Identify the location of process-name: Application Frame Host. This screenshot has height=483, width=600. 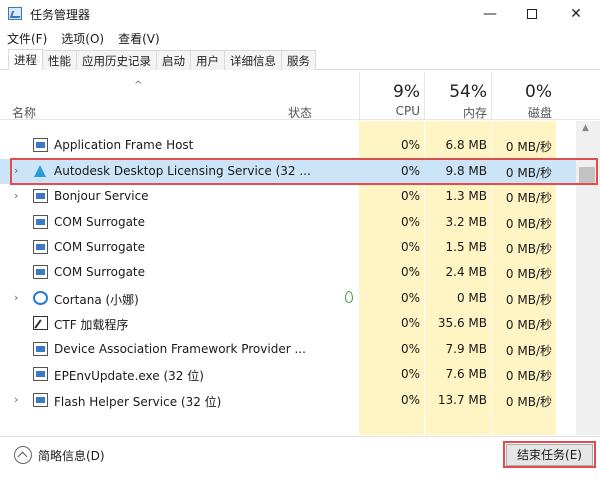
(124, 145).